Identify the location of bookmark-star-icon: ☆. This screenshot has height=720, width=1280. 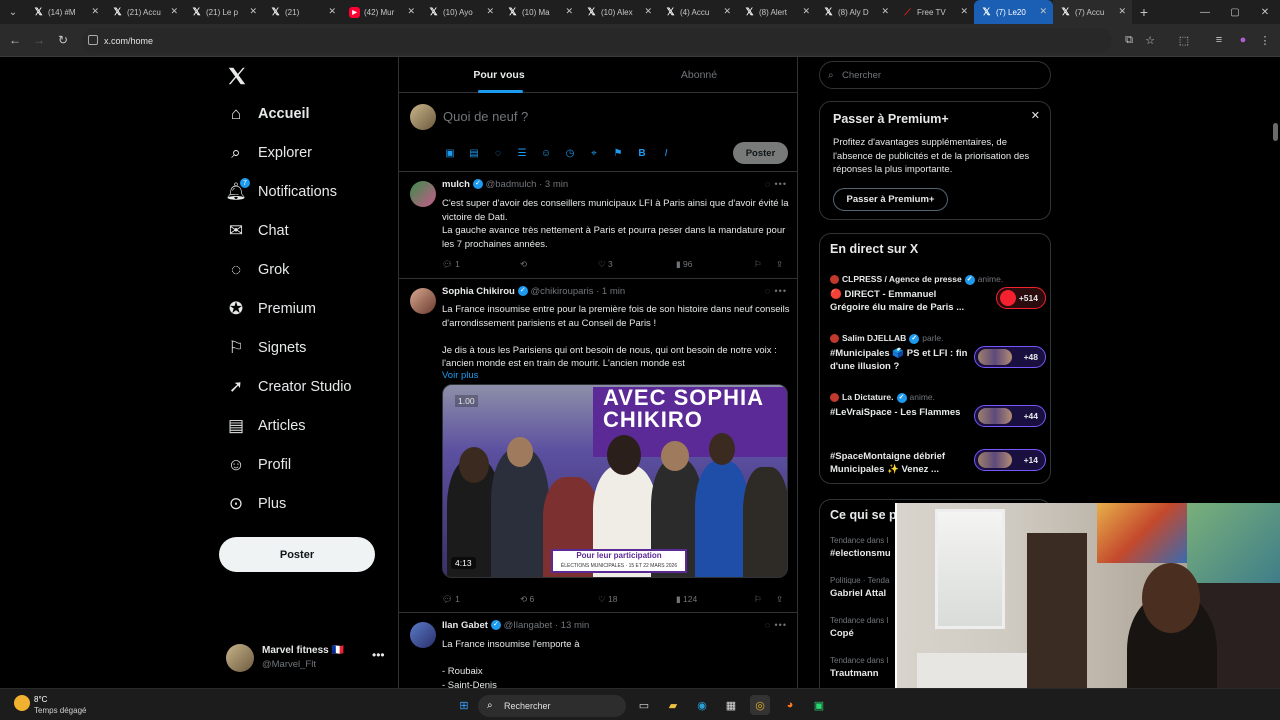
(1150, 40).